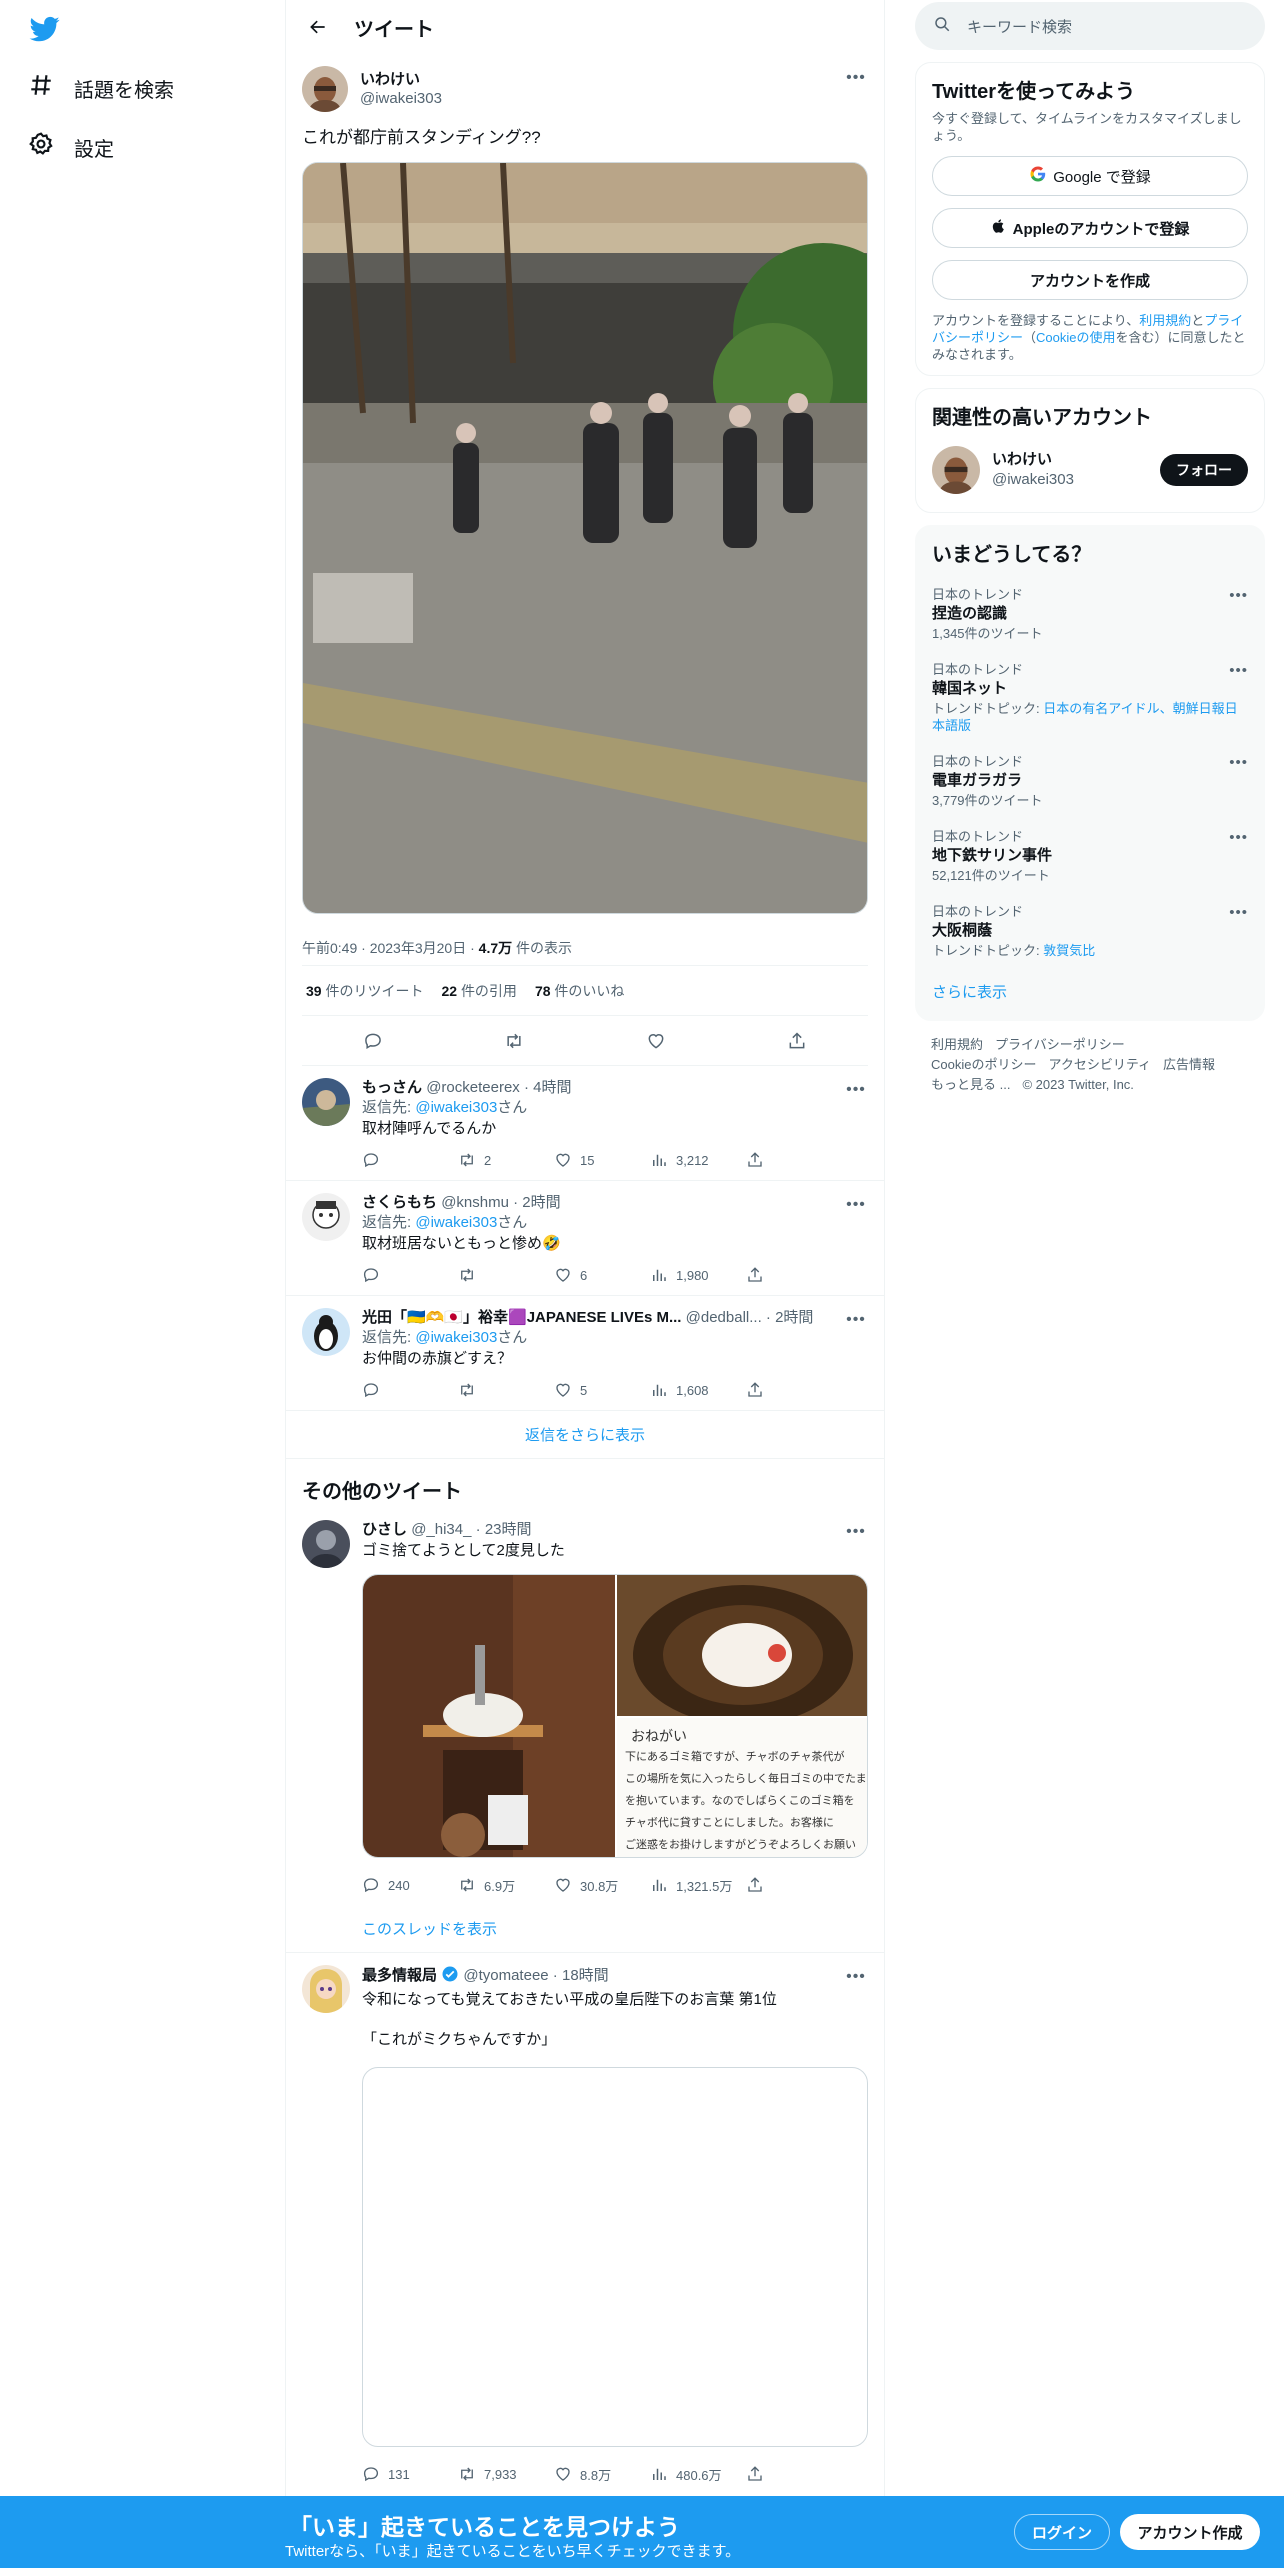 Image resolution: width=1284 pixels, height=2568 pixels. Describe the element at coordinates (1090, 935) in the screenshot. I see `trend-item: 日本のトレンド 大阪桐蔭 トレンドトピック: 敦賀気比 •••` at that location.